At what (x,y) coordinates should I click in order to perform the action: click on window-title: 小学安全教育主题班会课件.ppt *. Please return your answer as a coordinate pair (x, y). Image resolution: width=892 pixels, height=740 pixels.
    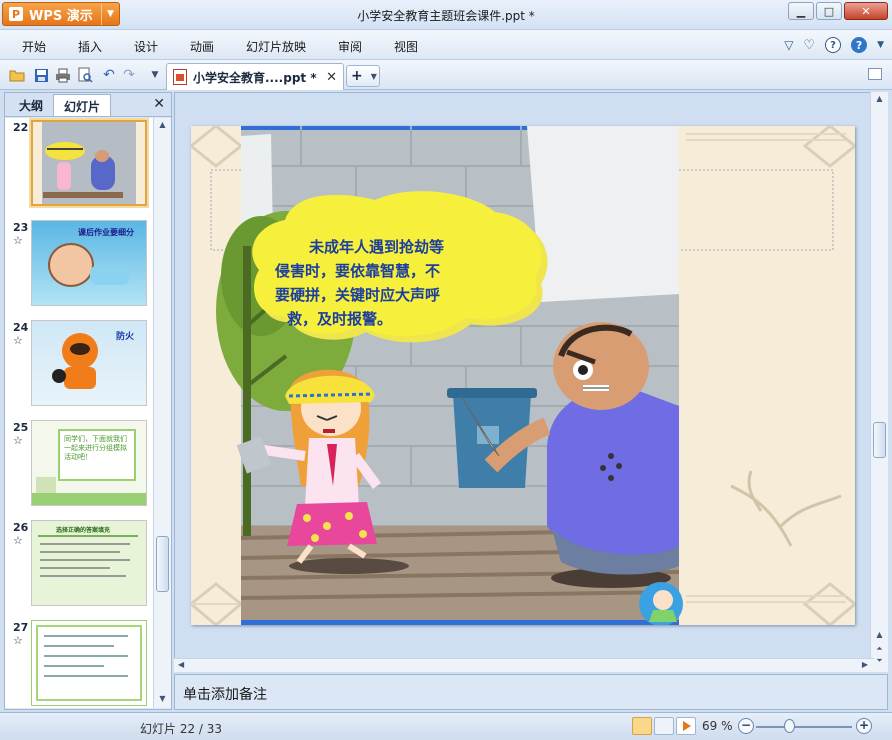
    Looking at the image, I should click on (446, 16).